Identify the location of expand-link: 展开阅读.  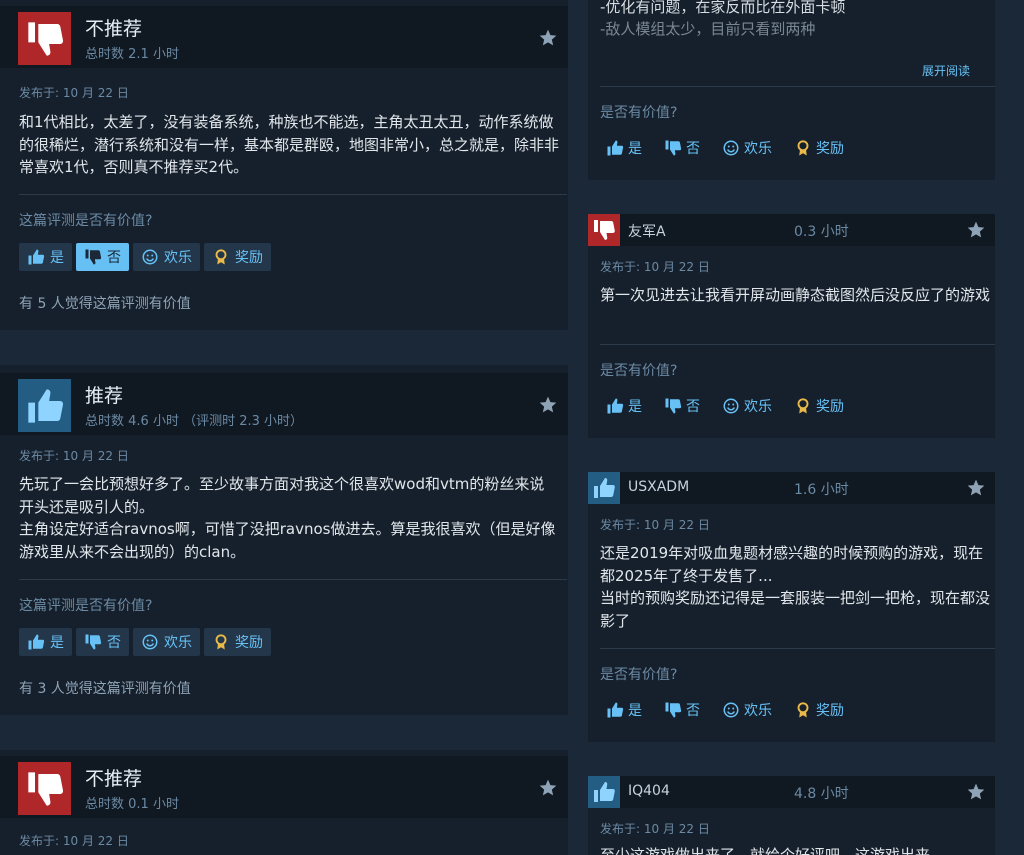
(946, 70).